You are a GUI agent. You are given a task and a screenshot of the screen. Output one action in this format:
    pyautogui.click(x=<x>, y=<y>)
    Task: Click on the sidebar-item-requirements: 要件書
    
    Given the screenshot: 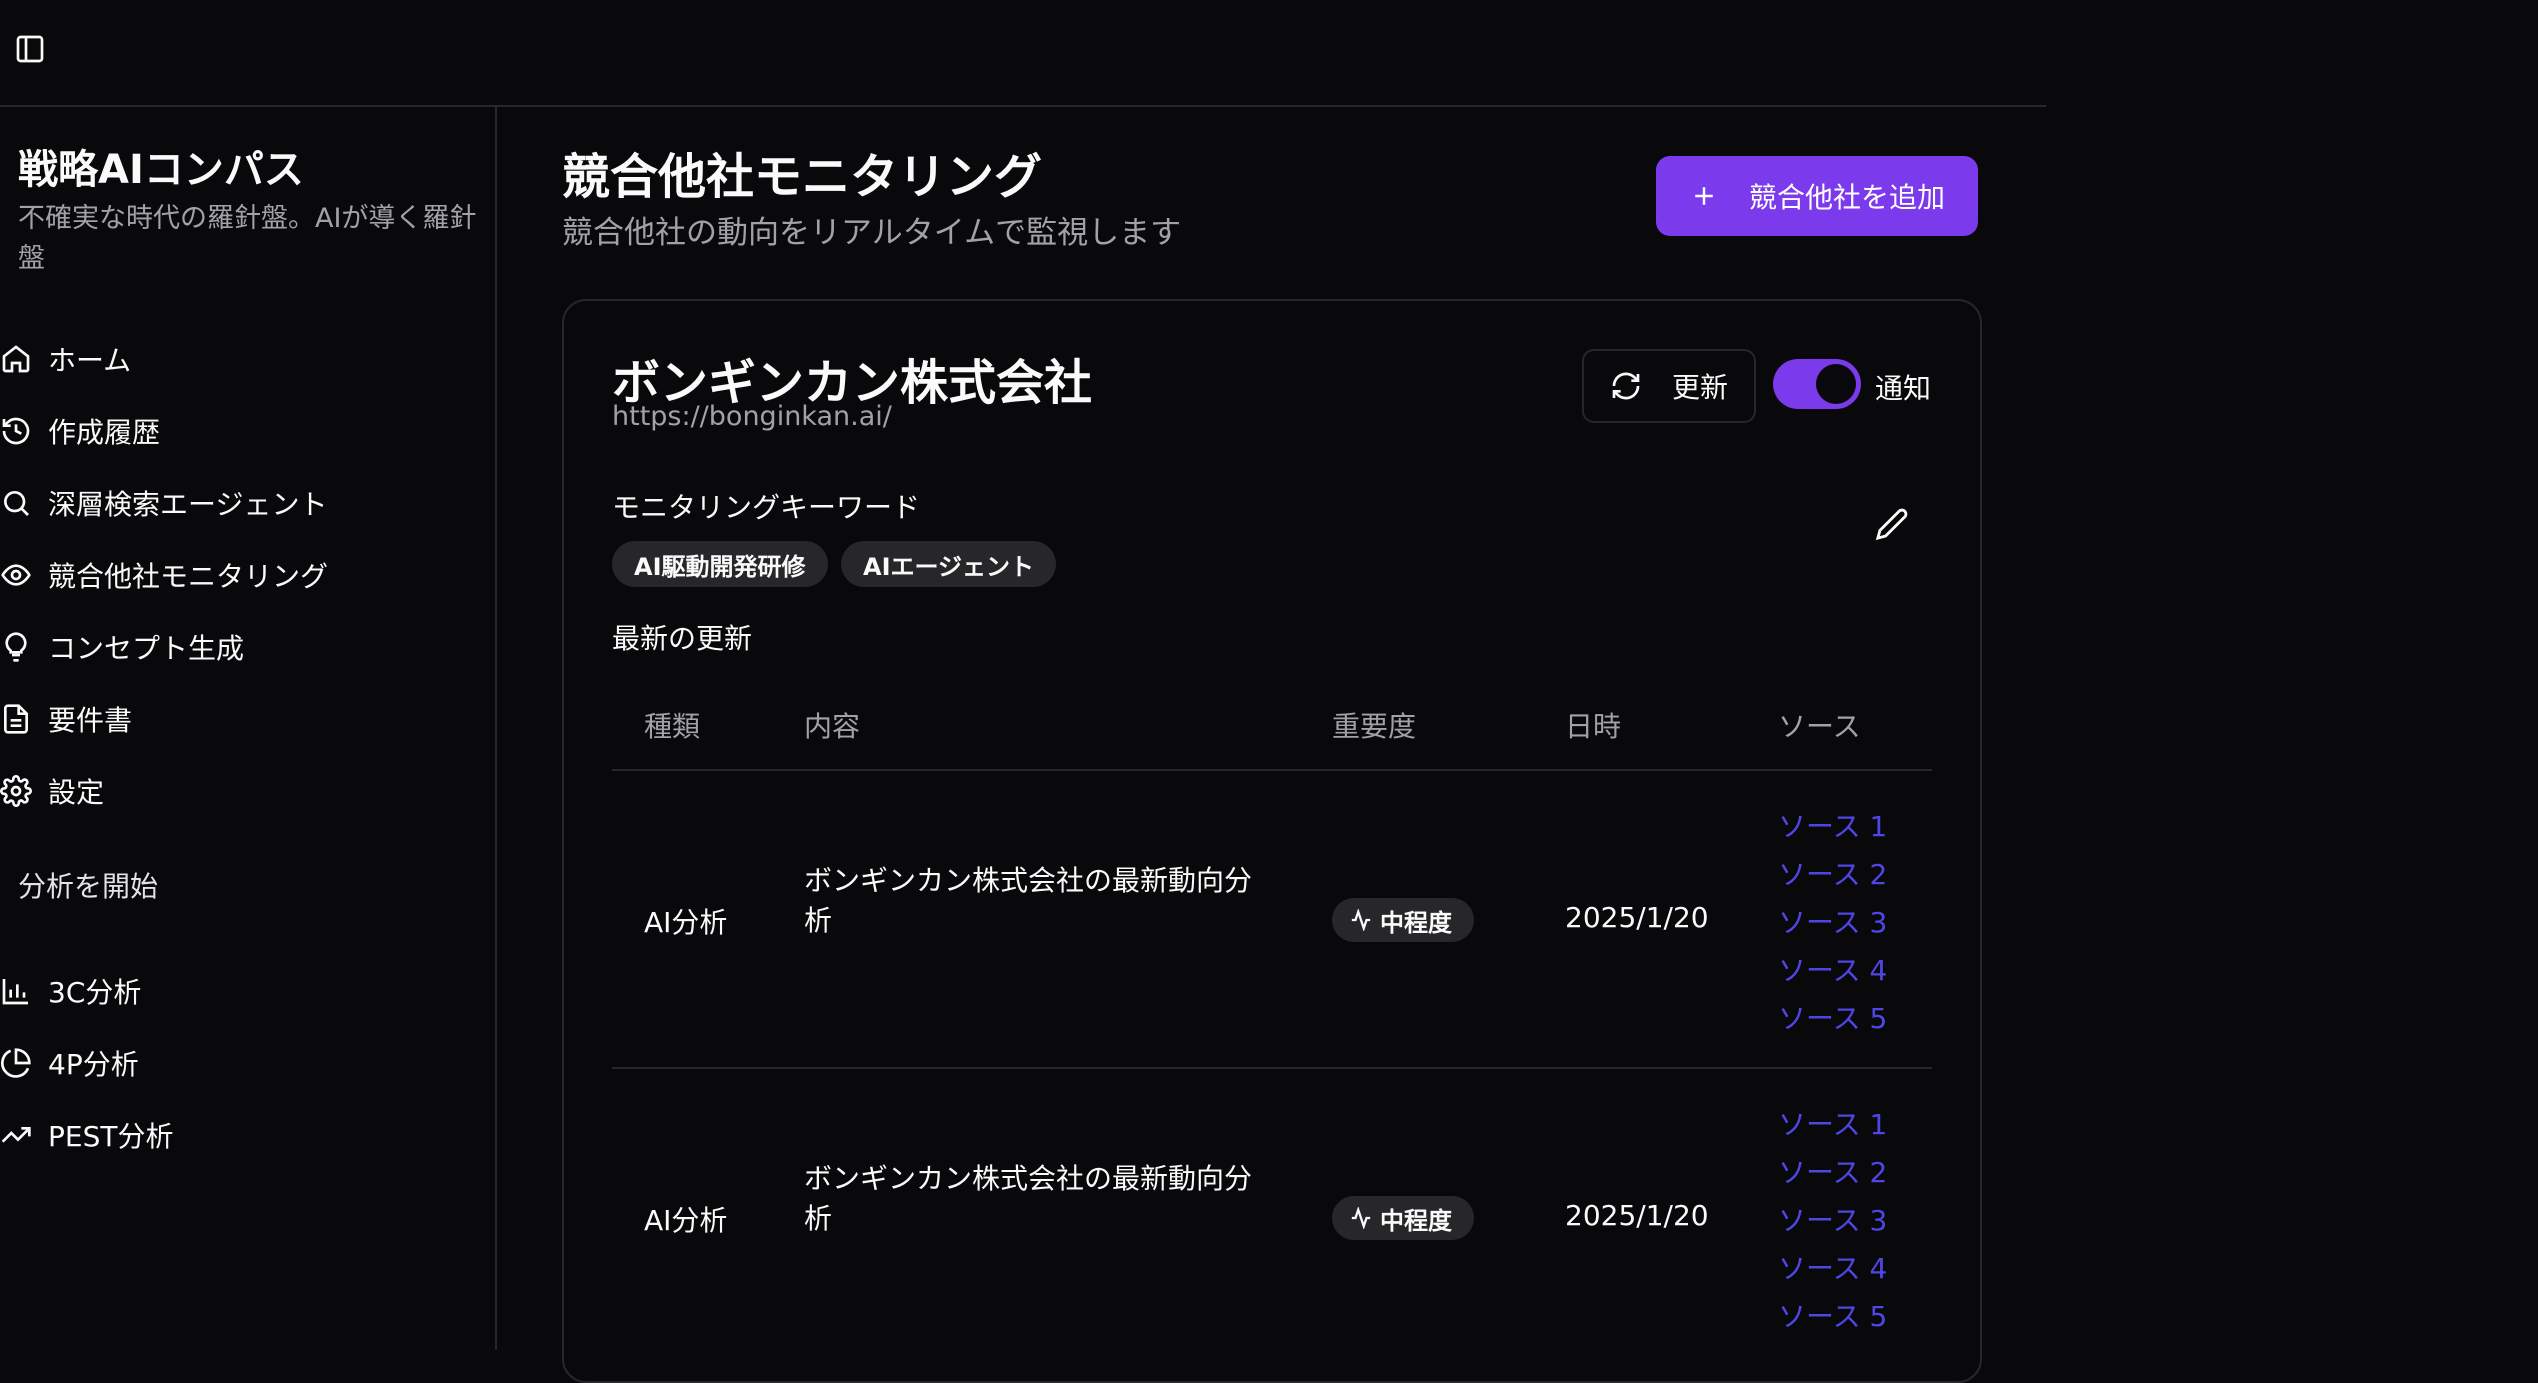 What is the action you would take?
    pyautogui.click(x=66, y=719)
    